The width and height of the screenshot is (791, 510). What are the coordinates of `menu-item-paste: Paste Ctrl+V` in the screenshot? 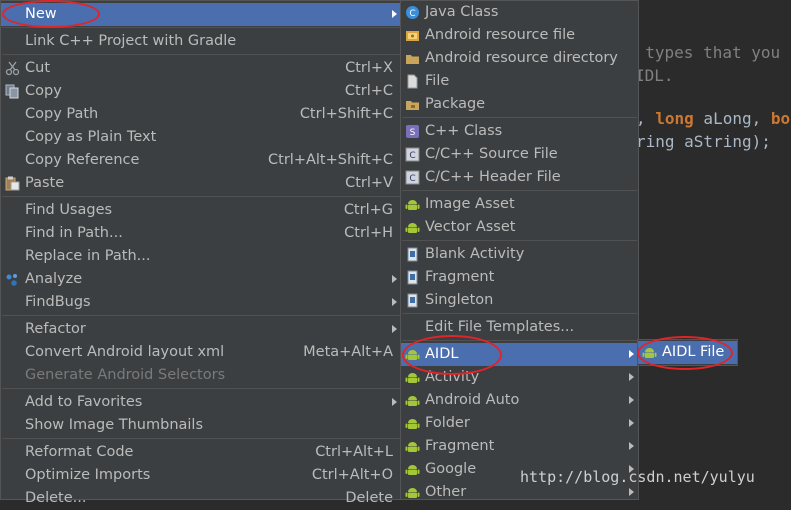 It's located at (201, 183).